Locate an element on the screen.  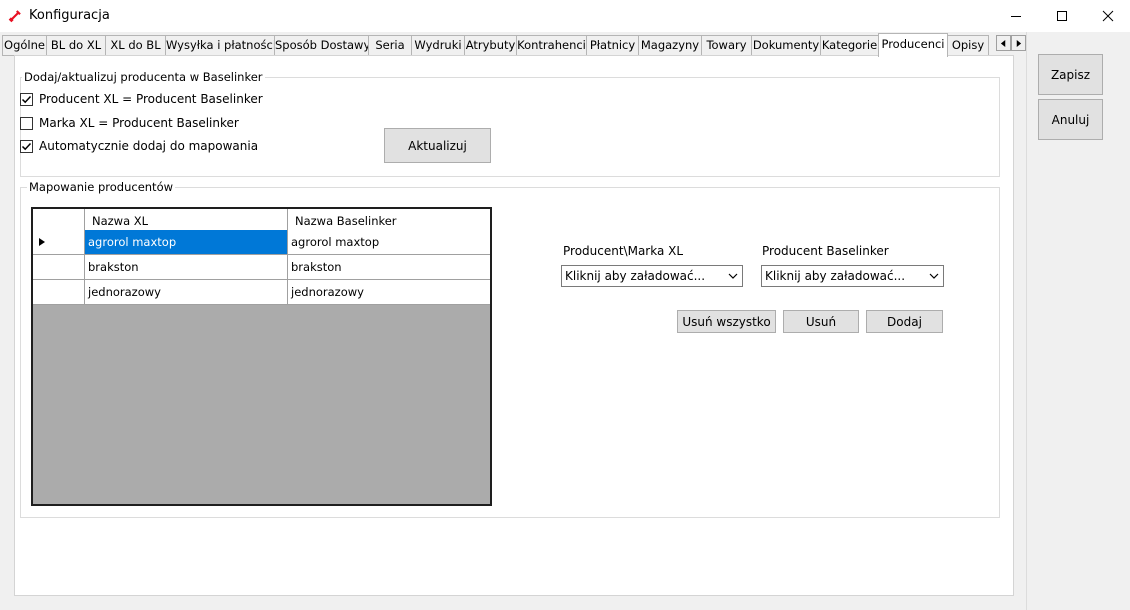
add-button: Dodaj is located at coordinates (904, 321).